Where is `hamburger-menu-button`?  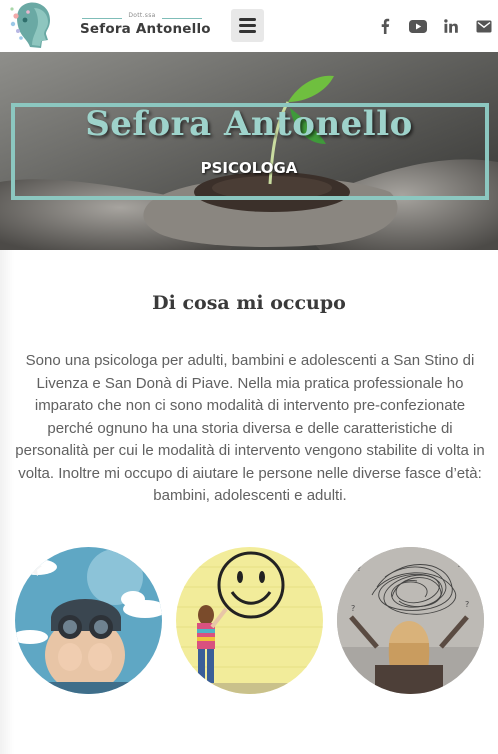 hamburger-menu-button is located at coordinates (247, 25).